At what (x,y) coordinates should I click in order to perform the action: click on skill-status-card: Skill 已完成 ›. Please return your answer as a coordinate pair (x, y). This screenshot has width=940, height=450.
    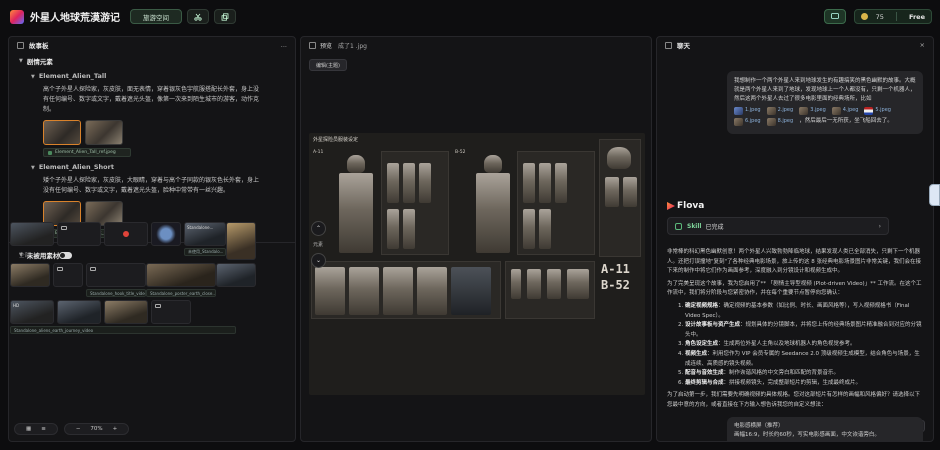
    Looking at the image, I should click on (778, 226).